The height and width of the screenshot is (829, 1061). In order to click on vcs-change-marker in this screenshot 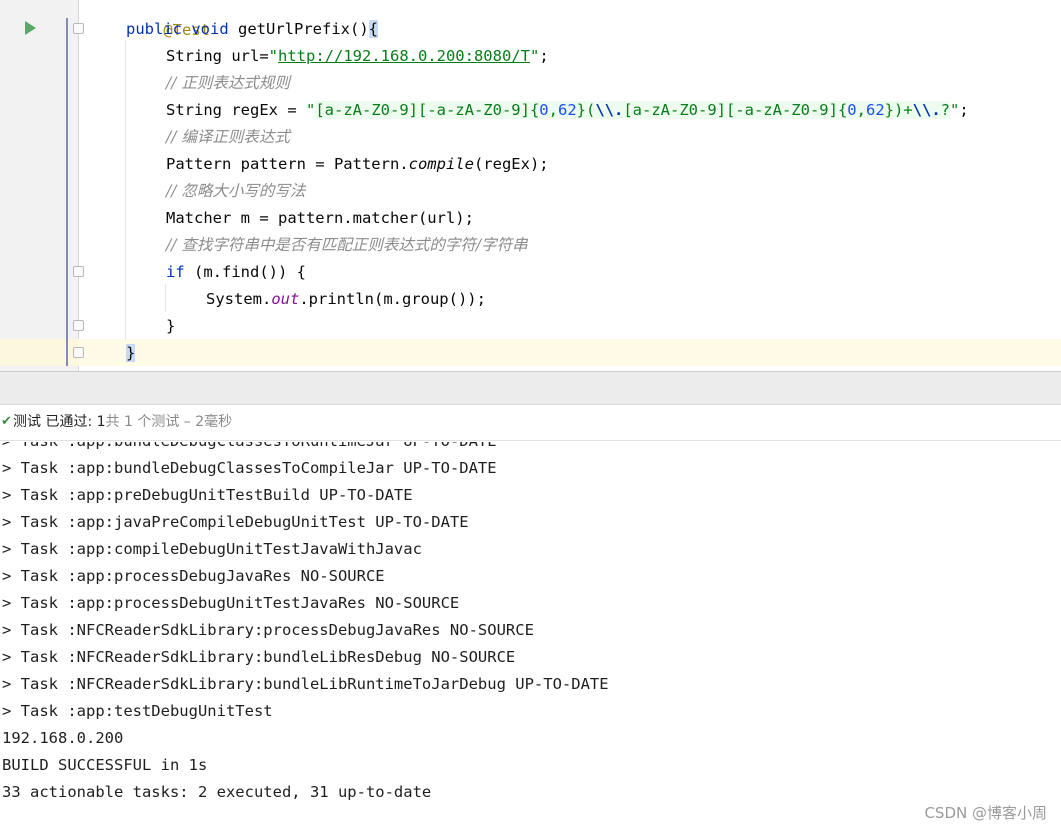, I will do `click(67, 192)`.